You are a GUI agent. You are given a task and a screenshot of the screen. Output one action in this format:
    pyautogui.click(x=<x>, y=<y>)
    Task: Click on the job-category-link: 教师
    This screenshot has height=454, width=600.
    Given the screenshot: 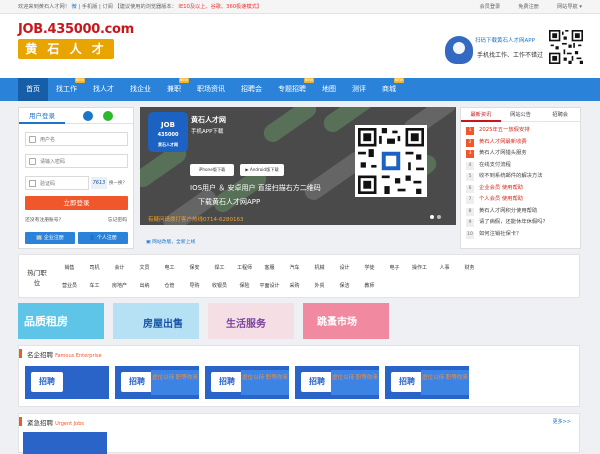 What is the action you would take?
    pyautogui.click(x=369, y=285)
    